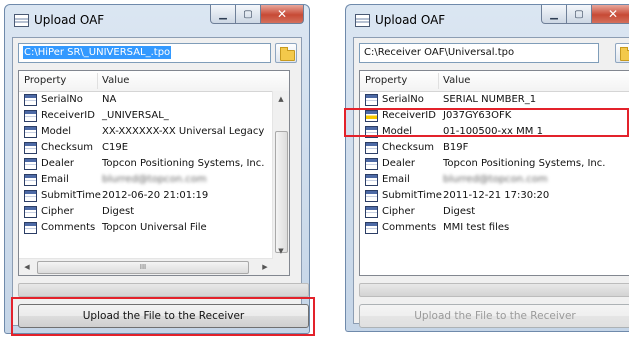  I want to click on file-path-text: C:\HiPer SR\_UNIVERSAL_.tpo, so click(97, 52).